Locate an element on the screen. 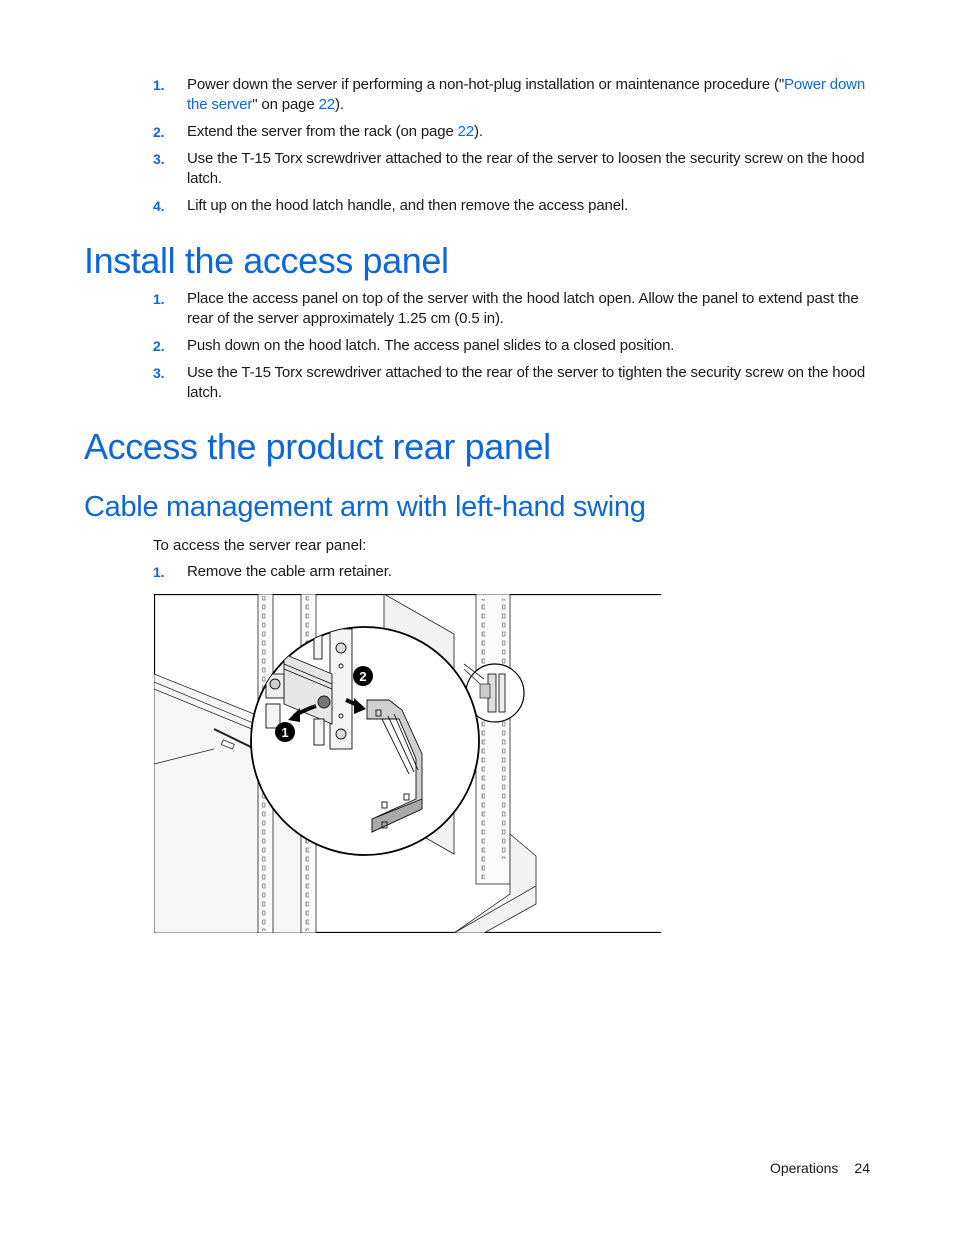  cable-arm-retainer-figure: 1 2 is located at coordinates (407, 763).